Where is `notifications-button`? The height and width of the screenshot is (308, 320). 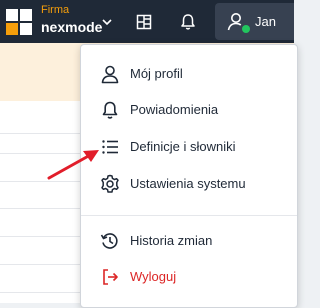
notifications-button is located at coordinates (188, 21).